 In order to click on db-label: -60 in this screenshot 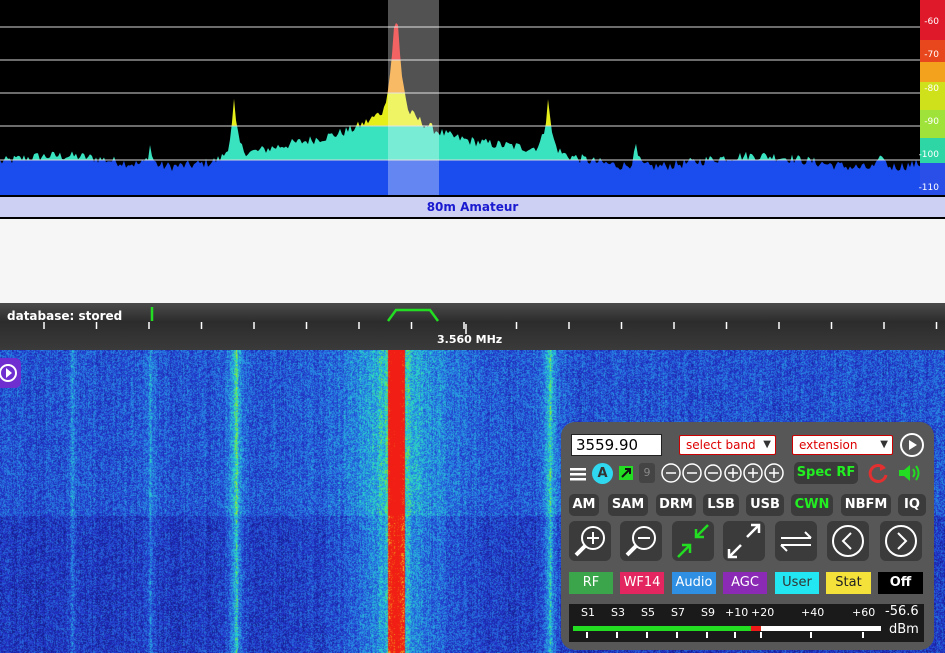, I will do `click(931, 22)`.